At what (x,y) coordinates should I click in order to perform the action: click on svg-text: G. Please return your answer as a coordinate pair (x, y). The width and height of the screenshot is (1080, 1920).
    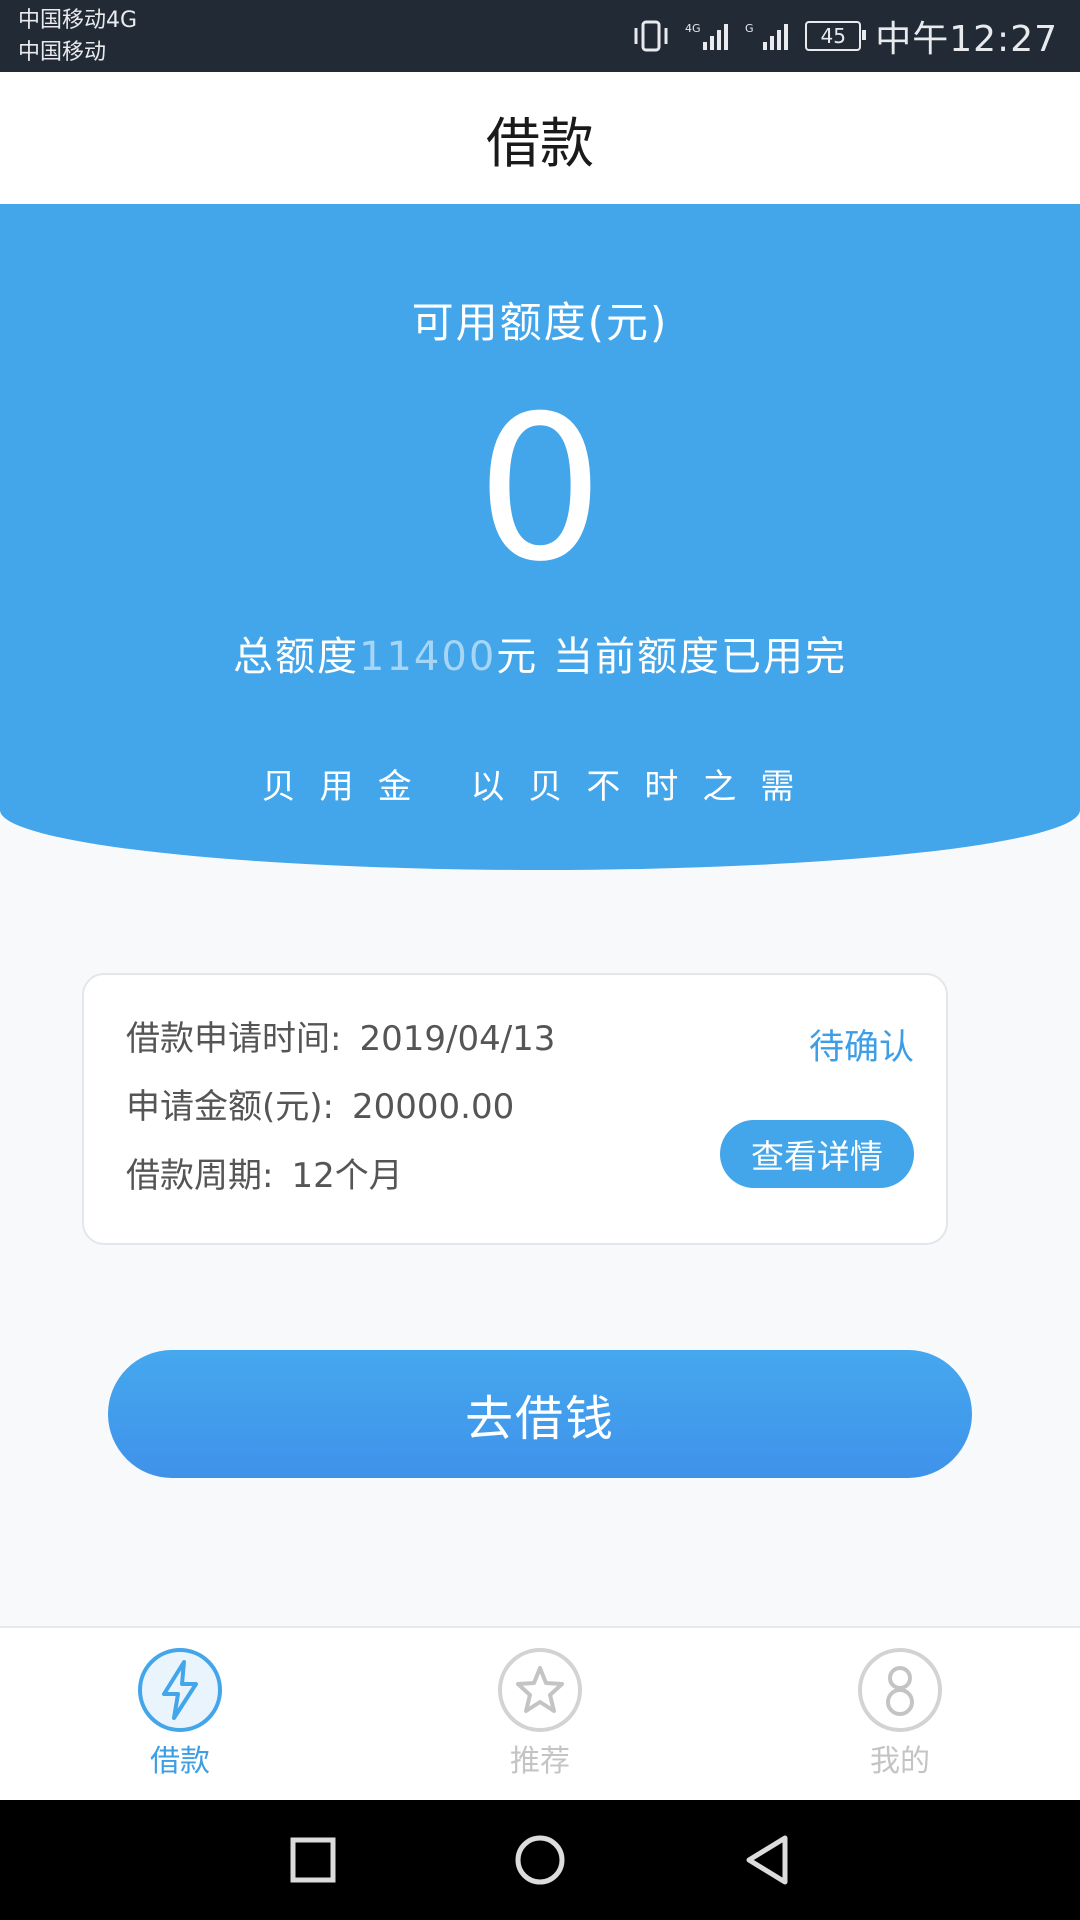
    Looking at the image, I should click on (749, 28).